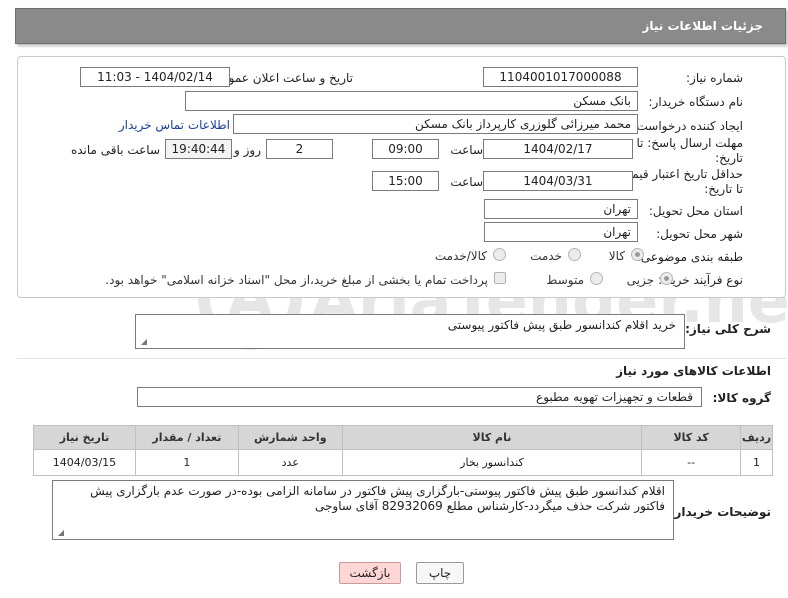 The width and height of the screenshot is (788, 598). I want to click on process-radio-medium, so click(596, 278).